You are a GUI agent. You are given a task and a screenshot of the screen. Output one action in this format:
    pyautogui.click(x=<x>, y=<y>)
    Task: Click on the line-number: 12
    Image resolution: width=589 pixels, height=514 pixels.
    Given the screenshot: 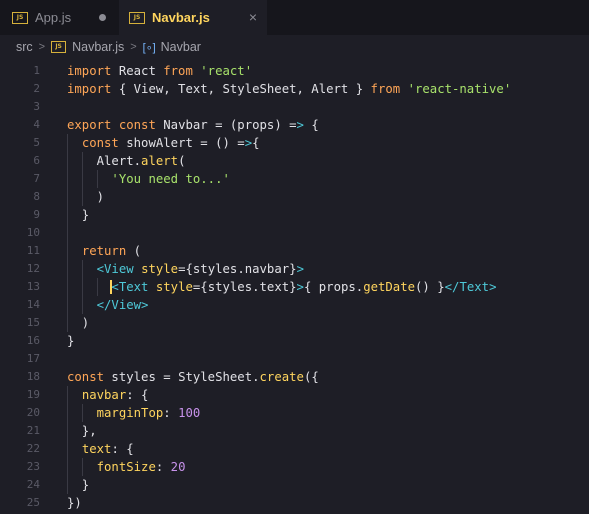 What is the action you would take?
    pyautogui.click(x=33, y=268)
    